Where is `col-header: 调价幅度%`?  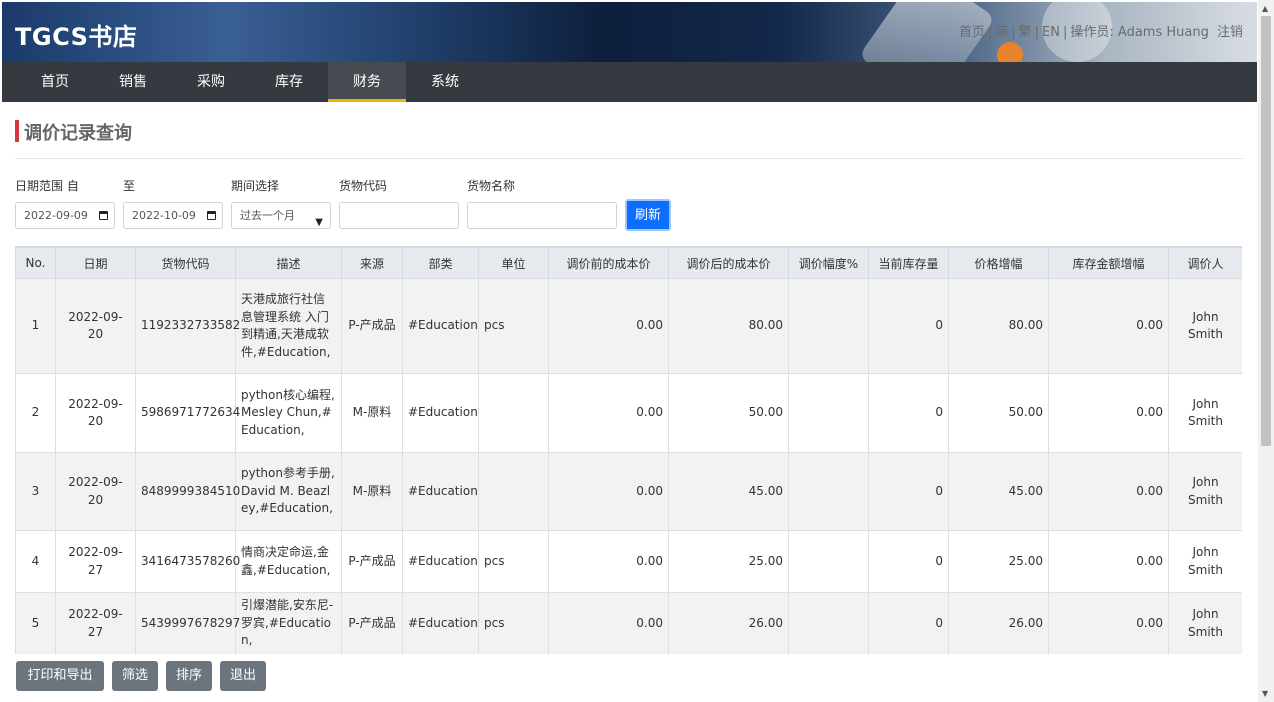
col-header: 调价幅度% is located at coordinates (828, 263).